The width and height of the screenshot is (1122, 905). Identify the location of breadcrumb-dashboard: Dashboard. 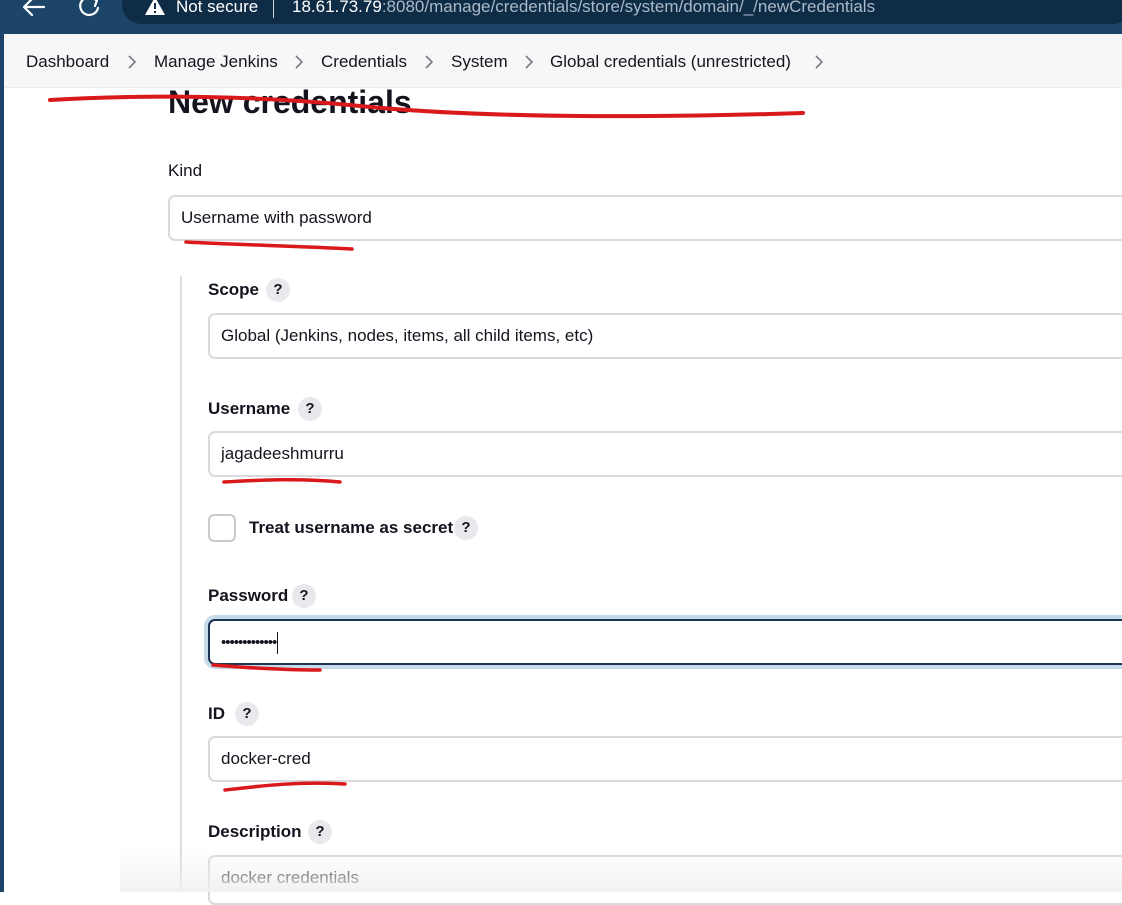
(67, 62).